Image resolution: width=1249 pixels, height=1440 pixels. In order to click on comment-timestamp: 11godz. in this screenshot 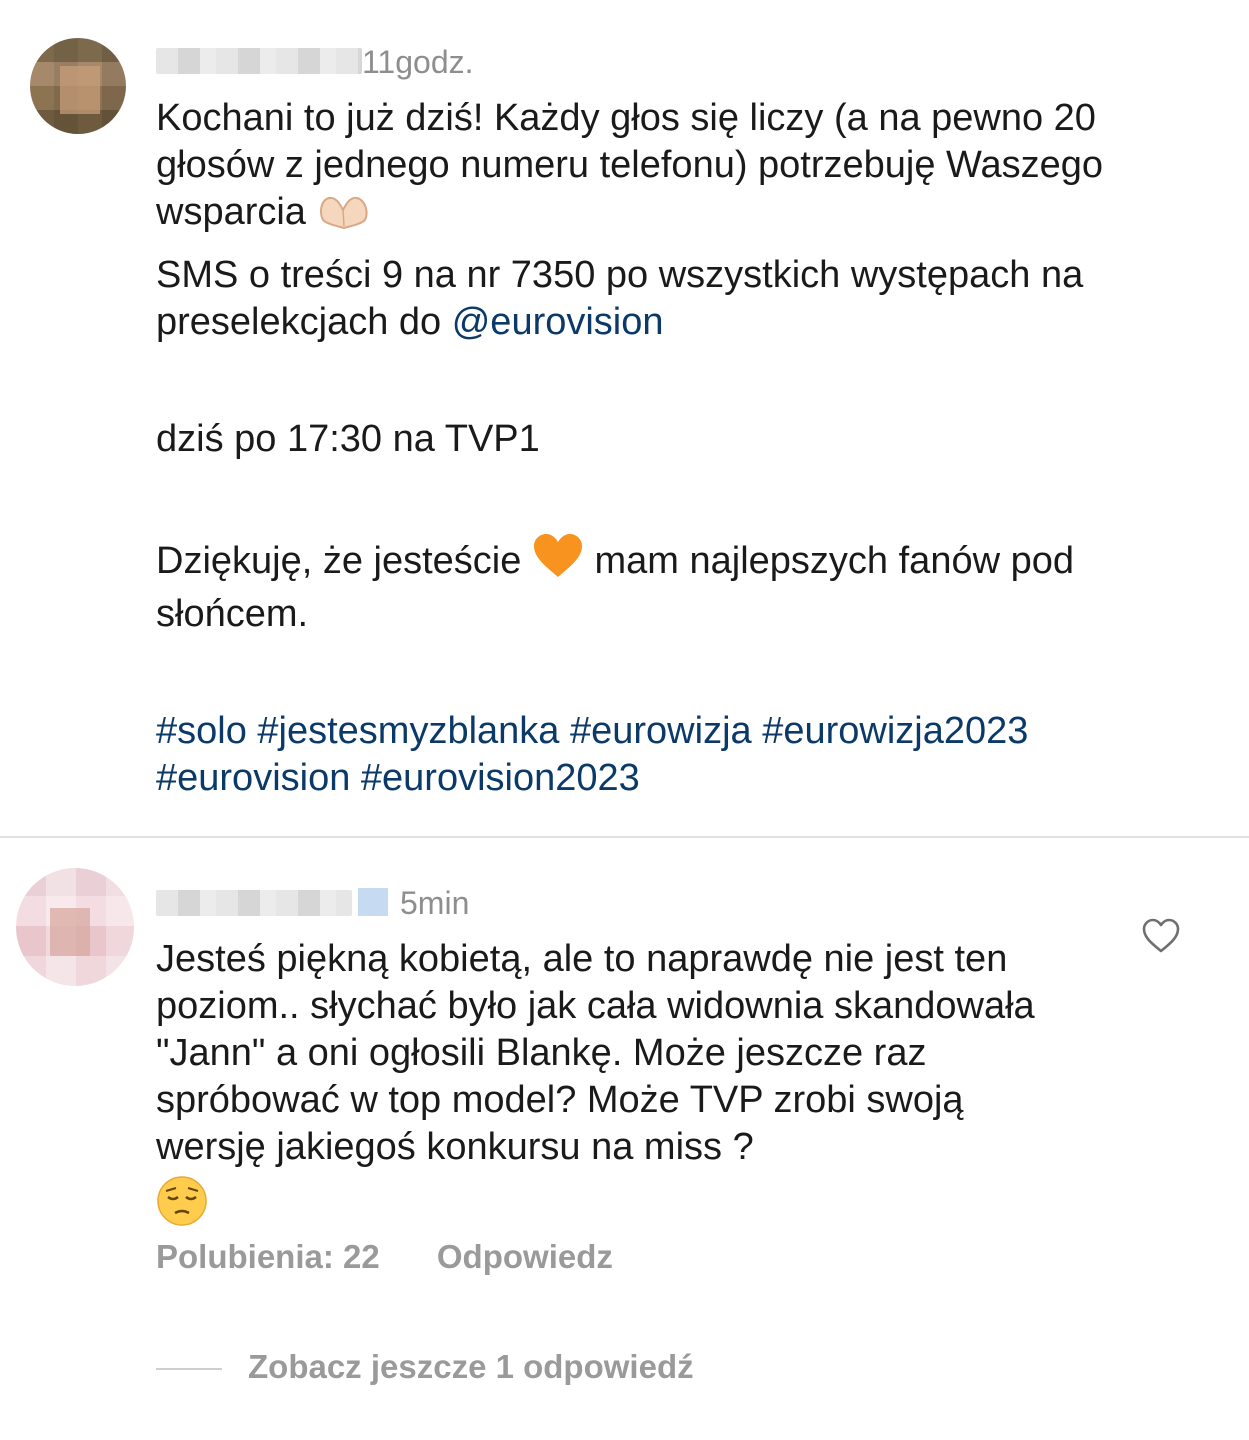, I will do `click(418, 62)`.